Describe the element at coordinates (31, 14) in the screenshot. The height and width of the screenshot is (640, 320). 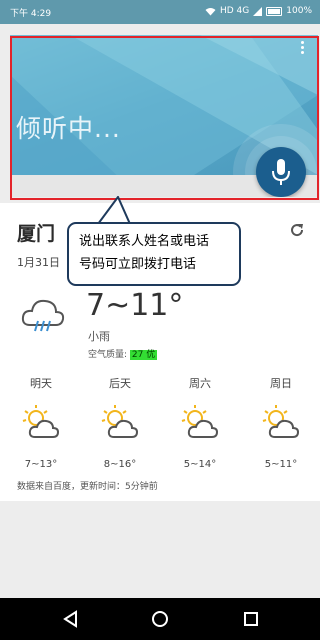
I see `status-time: 下午 4:29` at that location.